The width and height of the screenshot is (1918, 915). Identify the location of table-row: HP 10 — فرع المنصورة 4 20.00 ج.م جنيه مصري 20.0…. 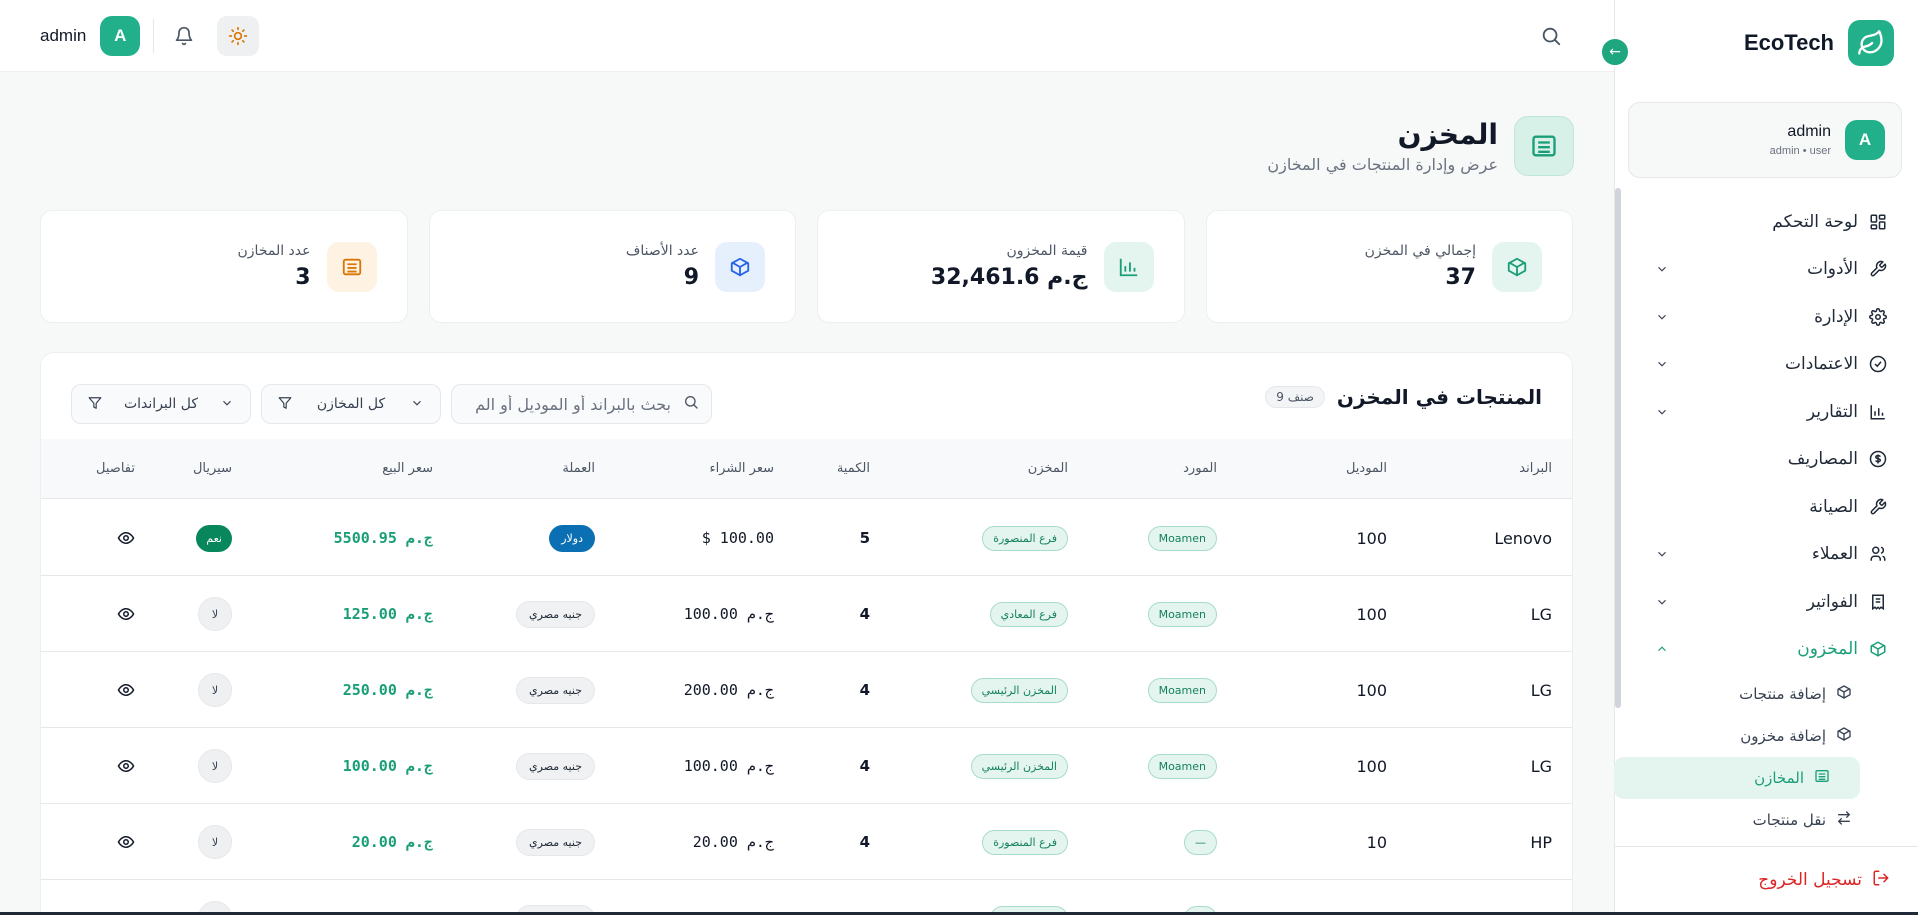
(806, 842).